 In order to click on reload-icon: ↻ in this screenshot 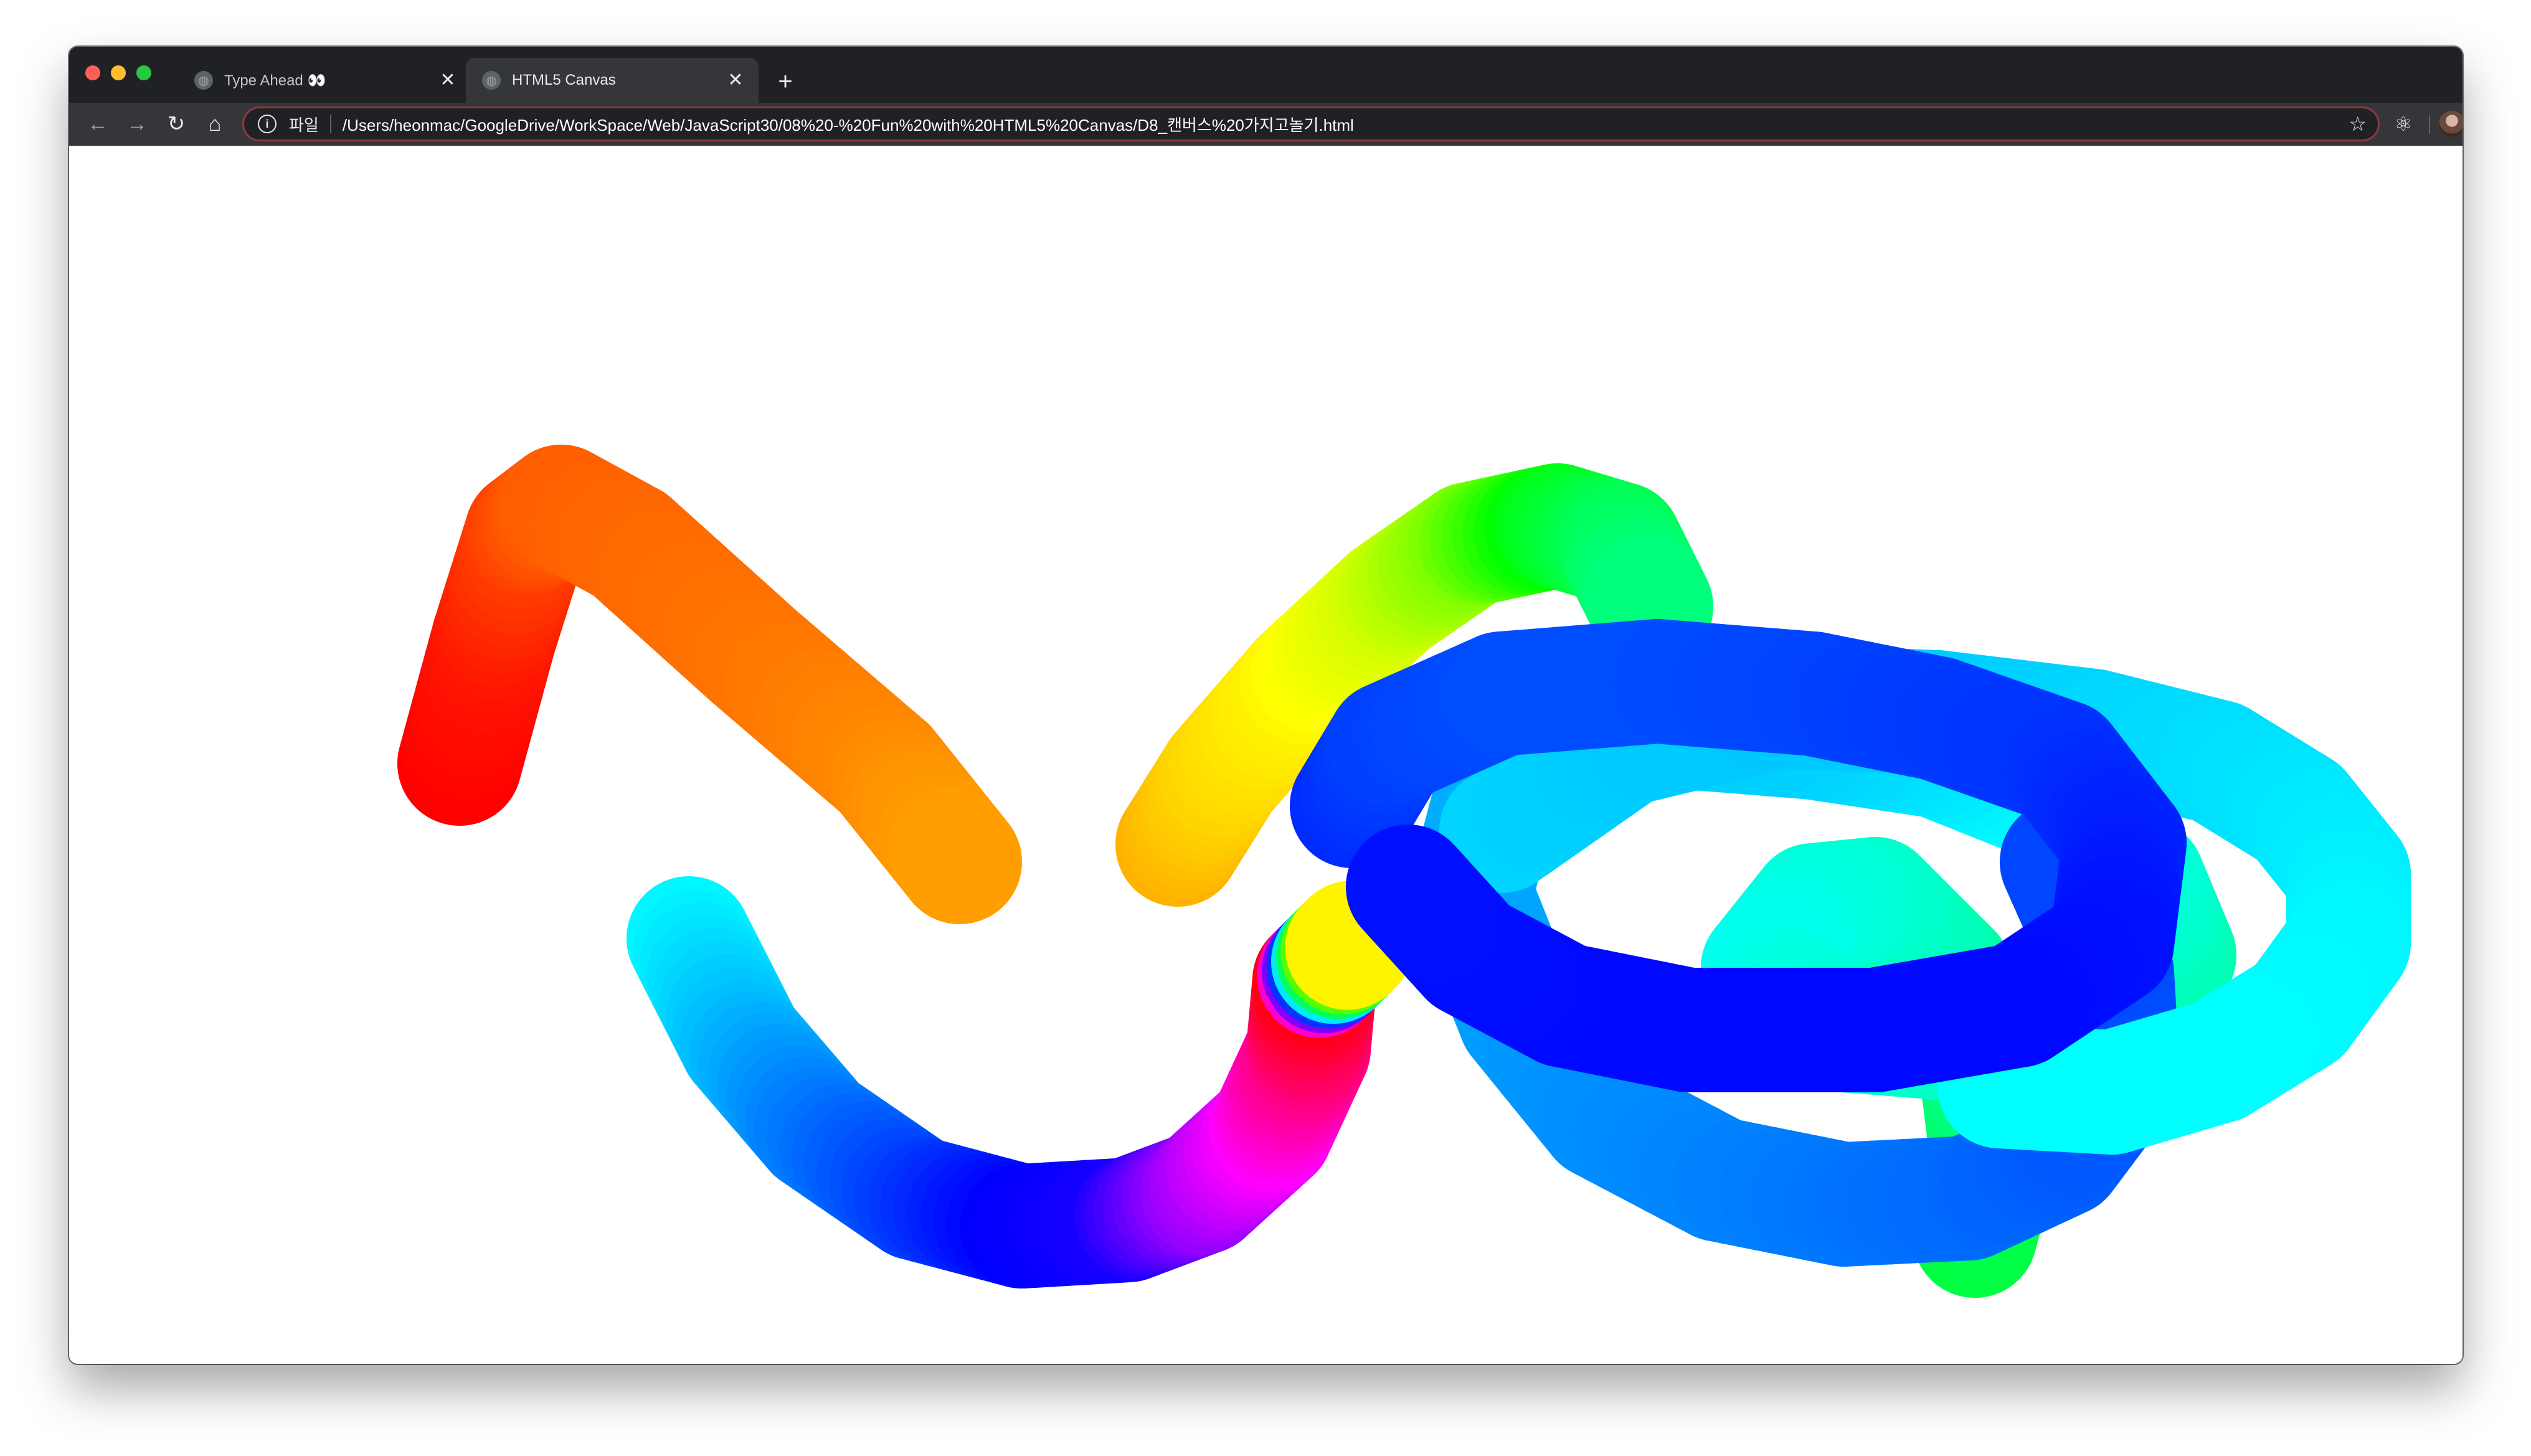, I will do `click(176, 124)`.